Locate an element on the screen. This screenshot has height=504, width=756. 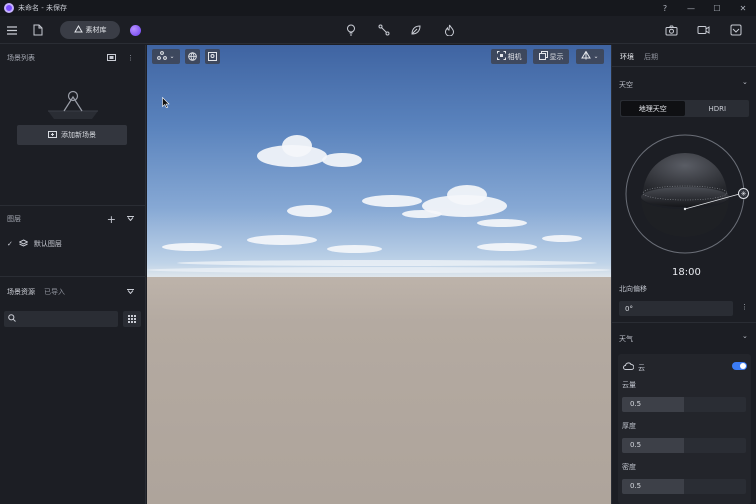
location-pin-icon is located at coordinates (212, 56).